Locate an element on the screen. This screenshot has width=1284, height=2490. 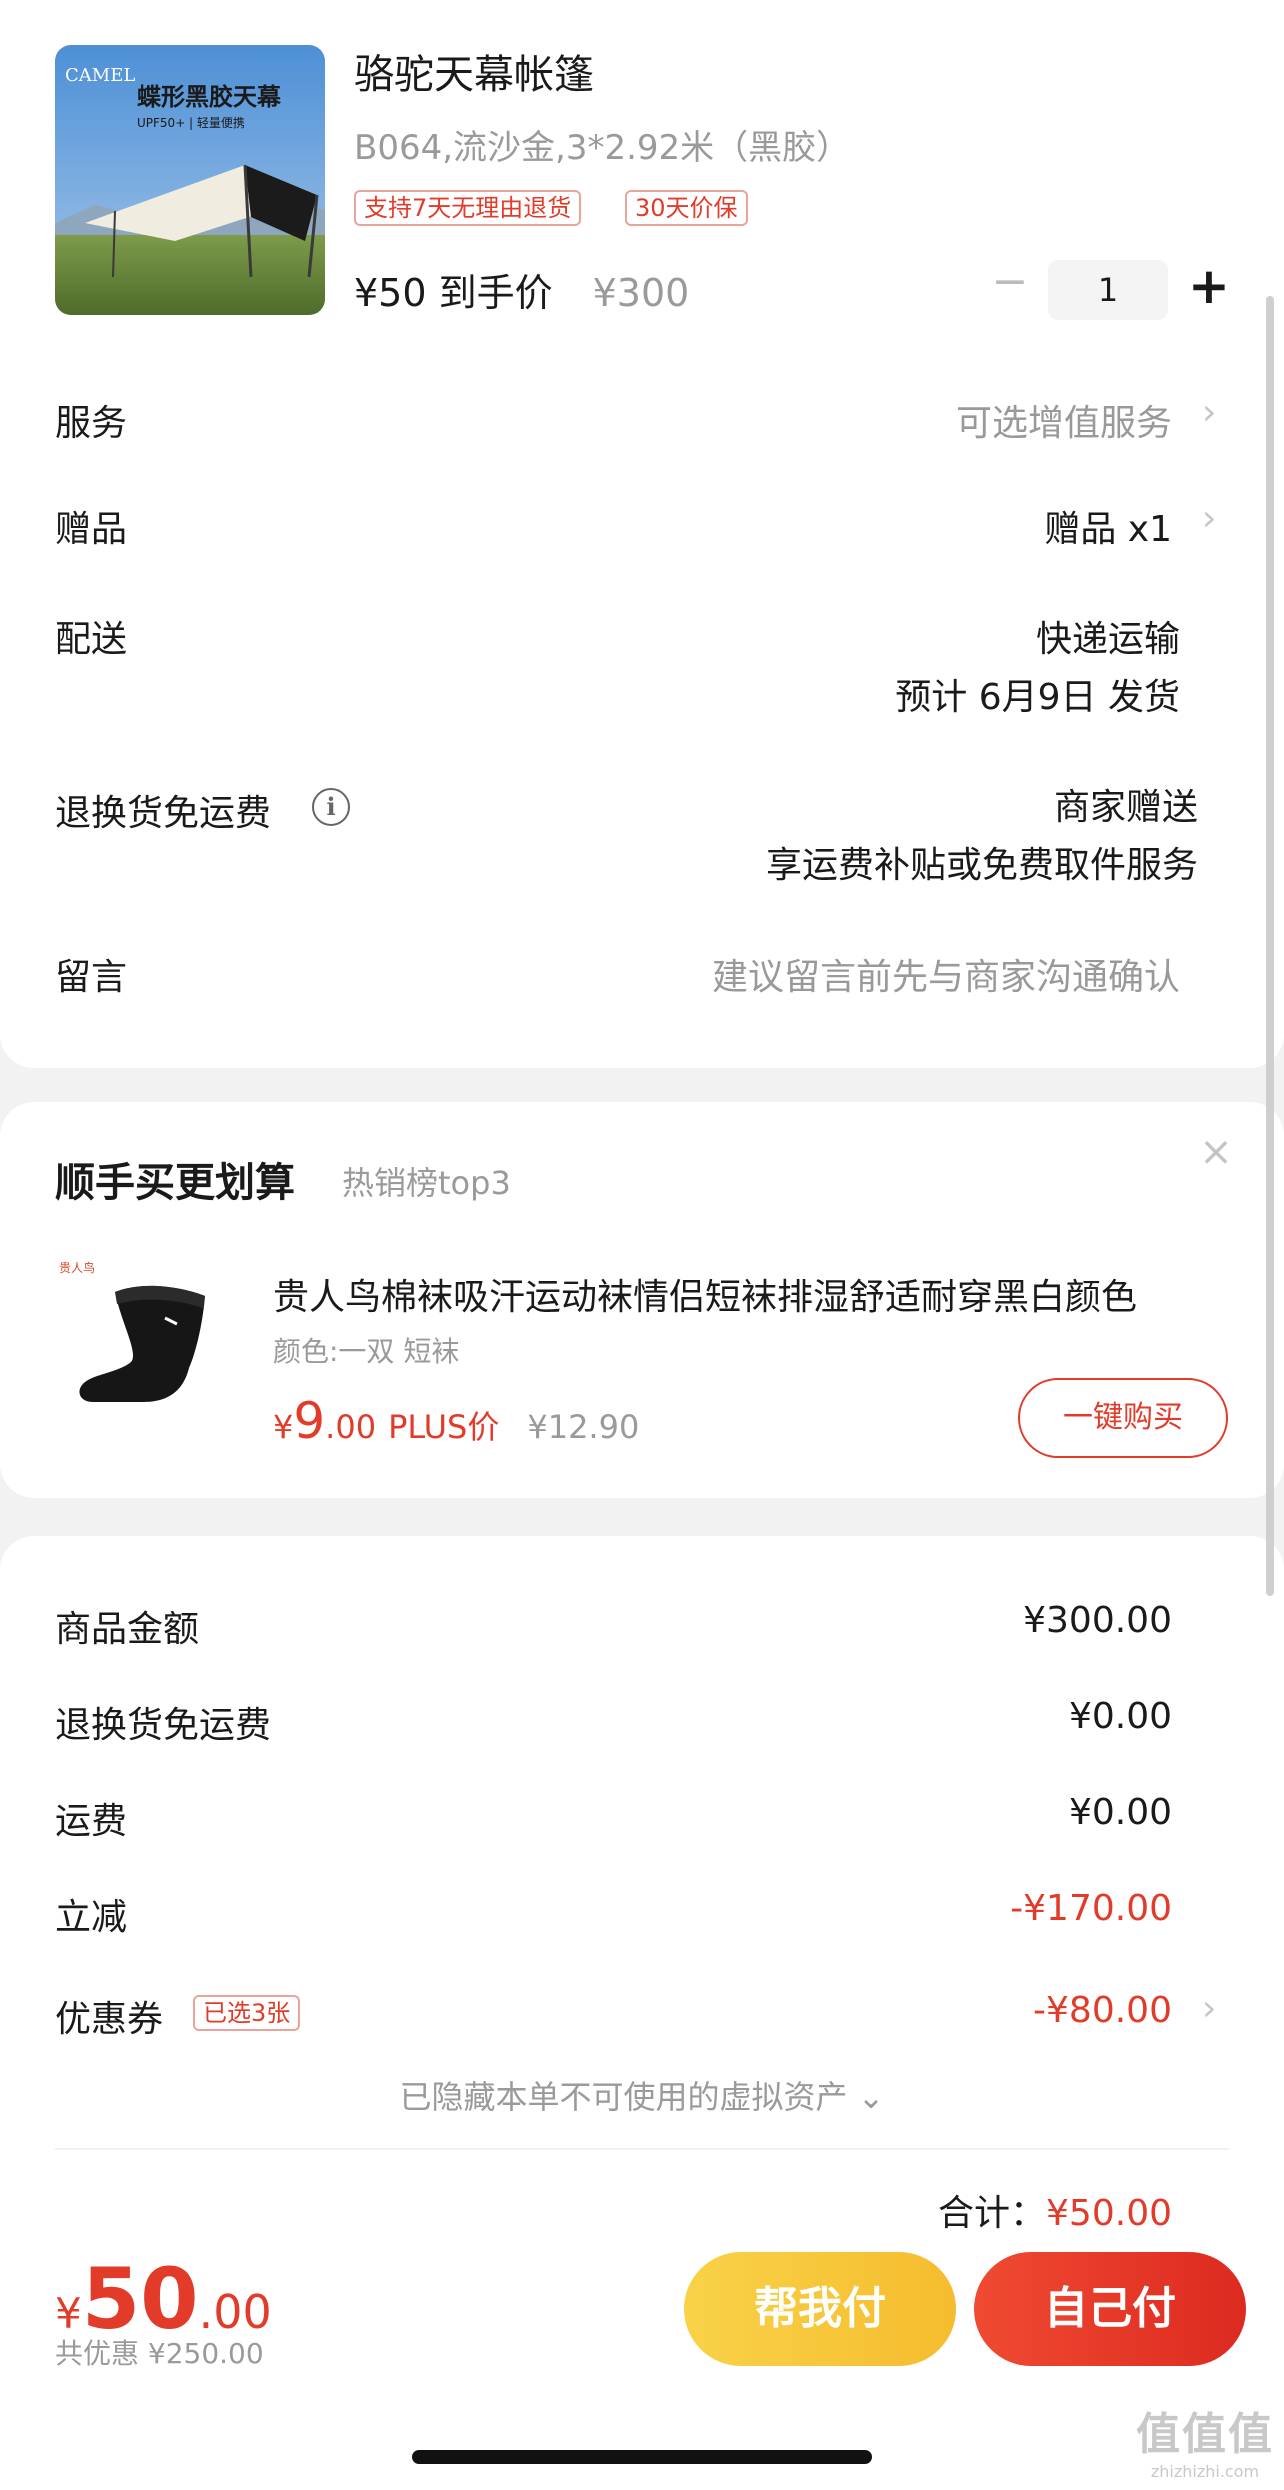
return-fee-label: 退换货免运费 is located at coordinates (163, 1725).